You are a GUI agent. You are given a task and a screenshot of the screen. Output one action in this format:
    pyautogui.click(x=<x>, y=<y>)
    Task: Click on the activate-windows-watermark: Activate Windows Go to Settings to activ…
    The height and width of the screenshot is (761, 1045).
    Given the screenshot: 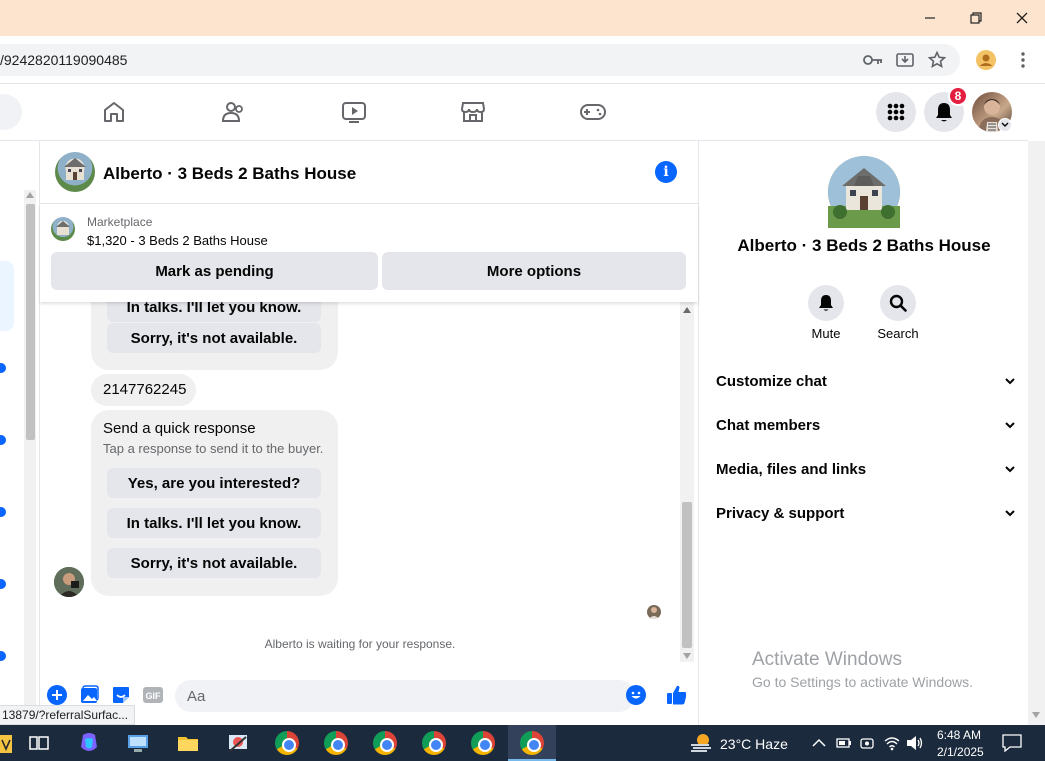 What is the action you would take?
    pyautogui.click(x=862, y=669)
    